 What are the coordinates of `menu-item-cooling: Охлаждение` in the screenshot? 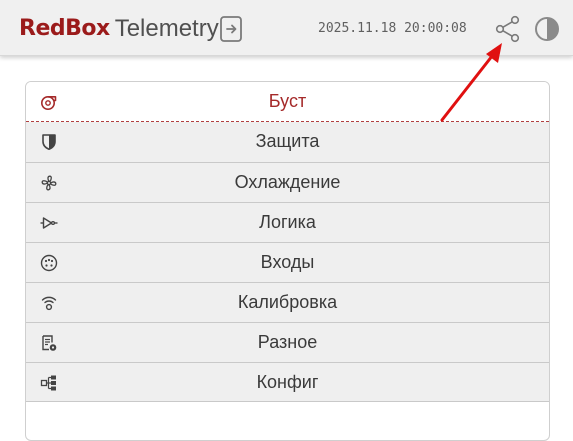 It's located at (287, 182).